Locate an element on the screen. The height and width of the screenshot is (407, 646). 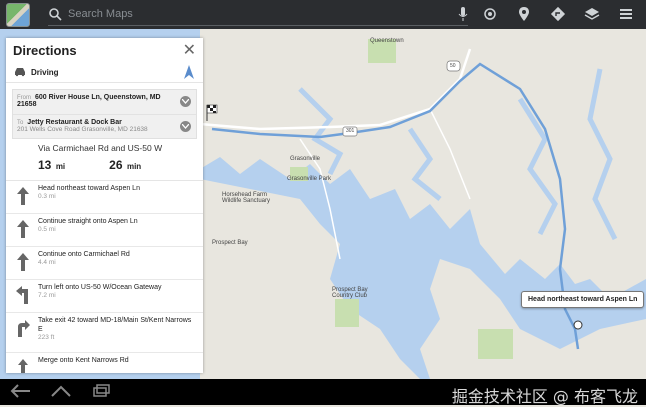
search-box: Search Maps is located at coordinates (258, 15).